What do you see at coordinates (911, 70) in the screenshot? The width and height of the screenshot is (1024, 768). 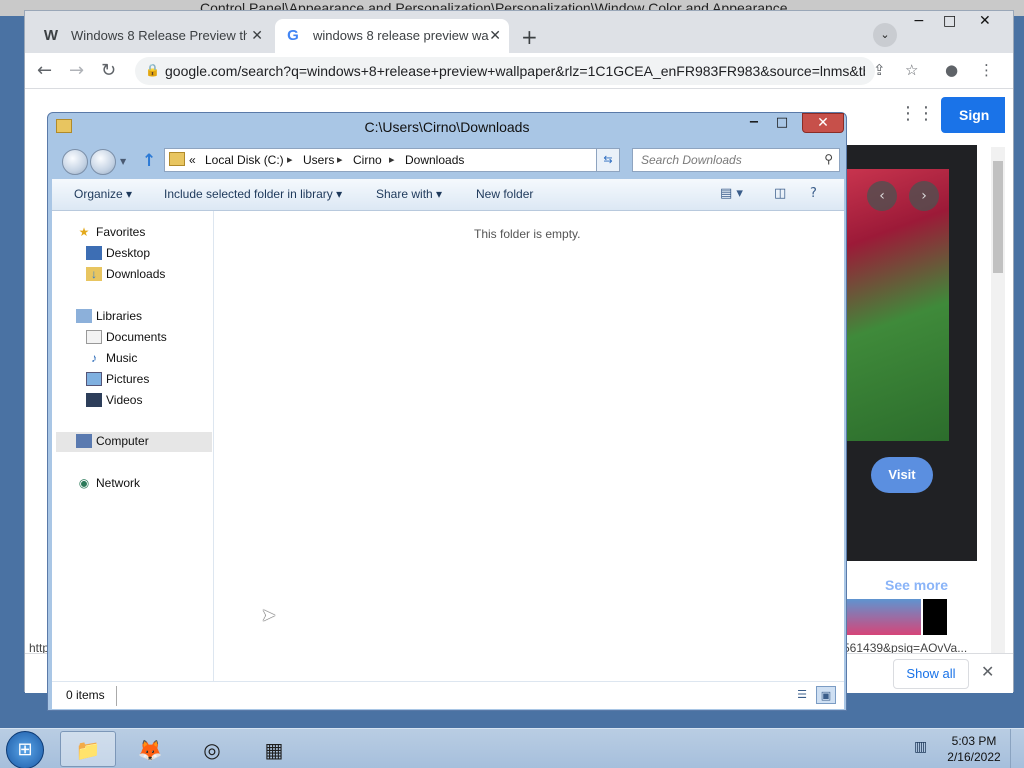 I see `star-icon: ☆` at bounding box center [911, 70].